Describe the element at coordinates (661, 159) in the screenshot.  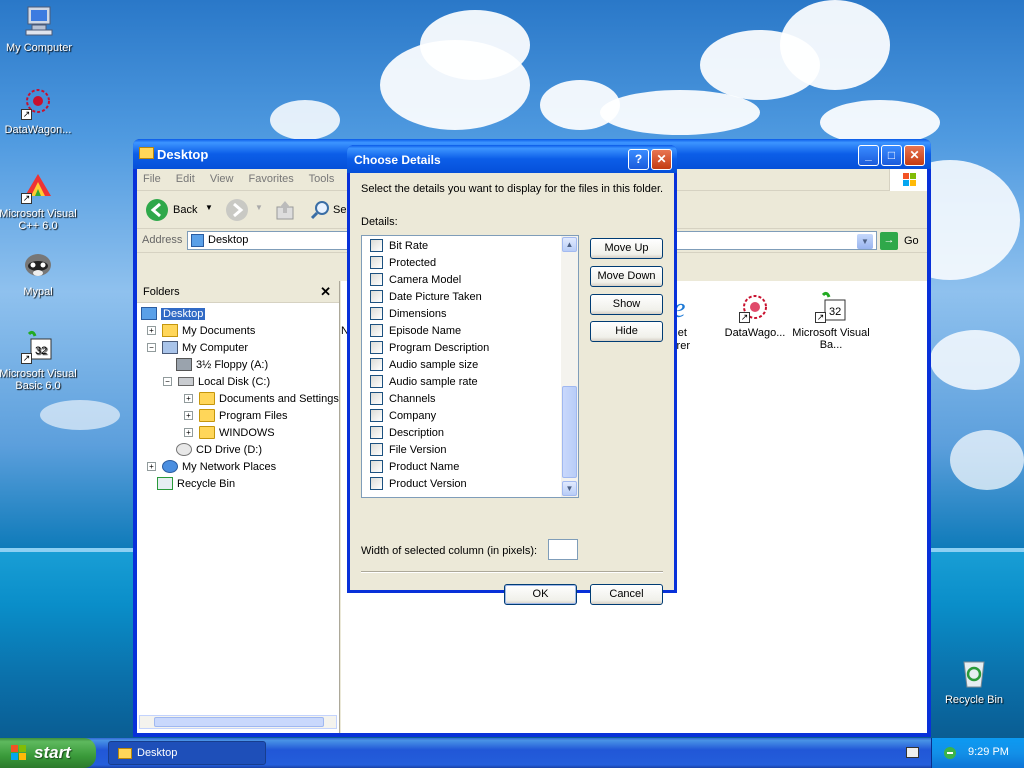
I see `dialog-close-button: ✕` at that location.